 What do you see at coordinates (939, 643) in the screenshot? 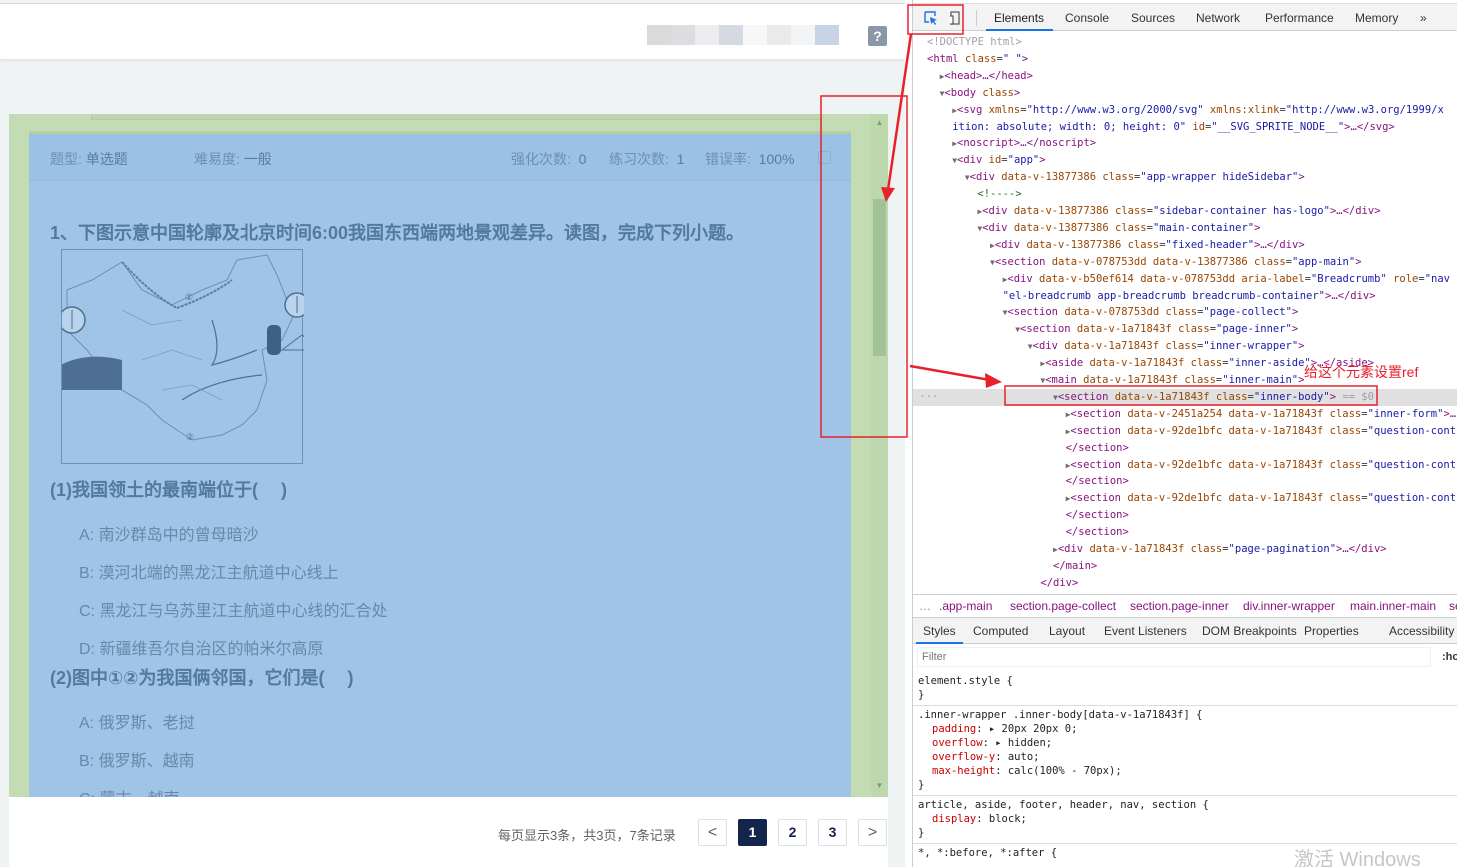
I see `active-subtab-indicator` at bounding box center [939, 643].